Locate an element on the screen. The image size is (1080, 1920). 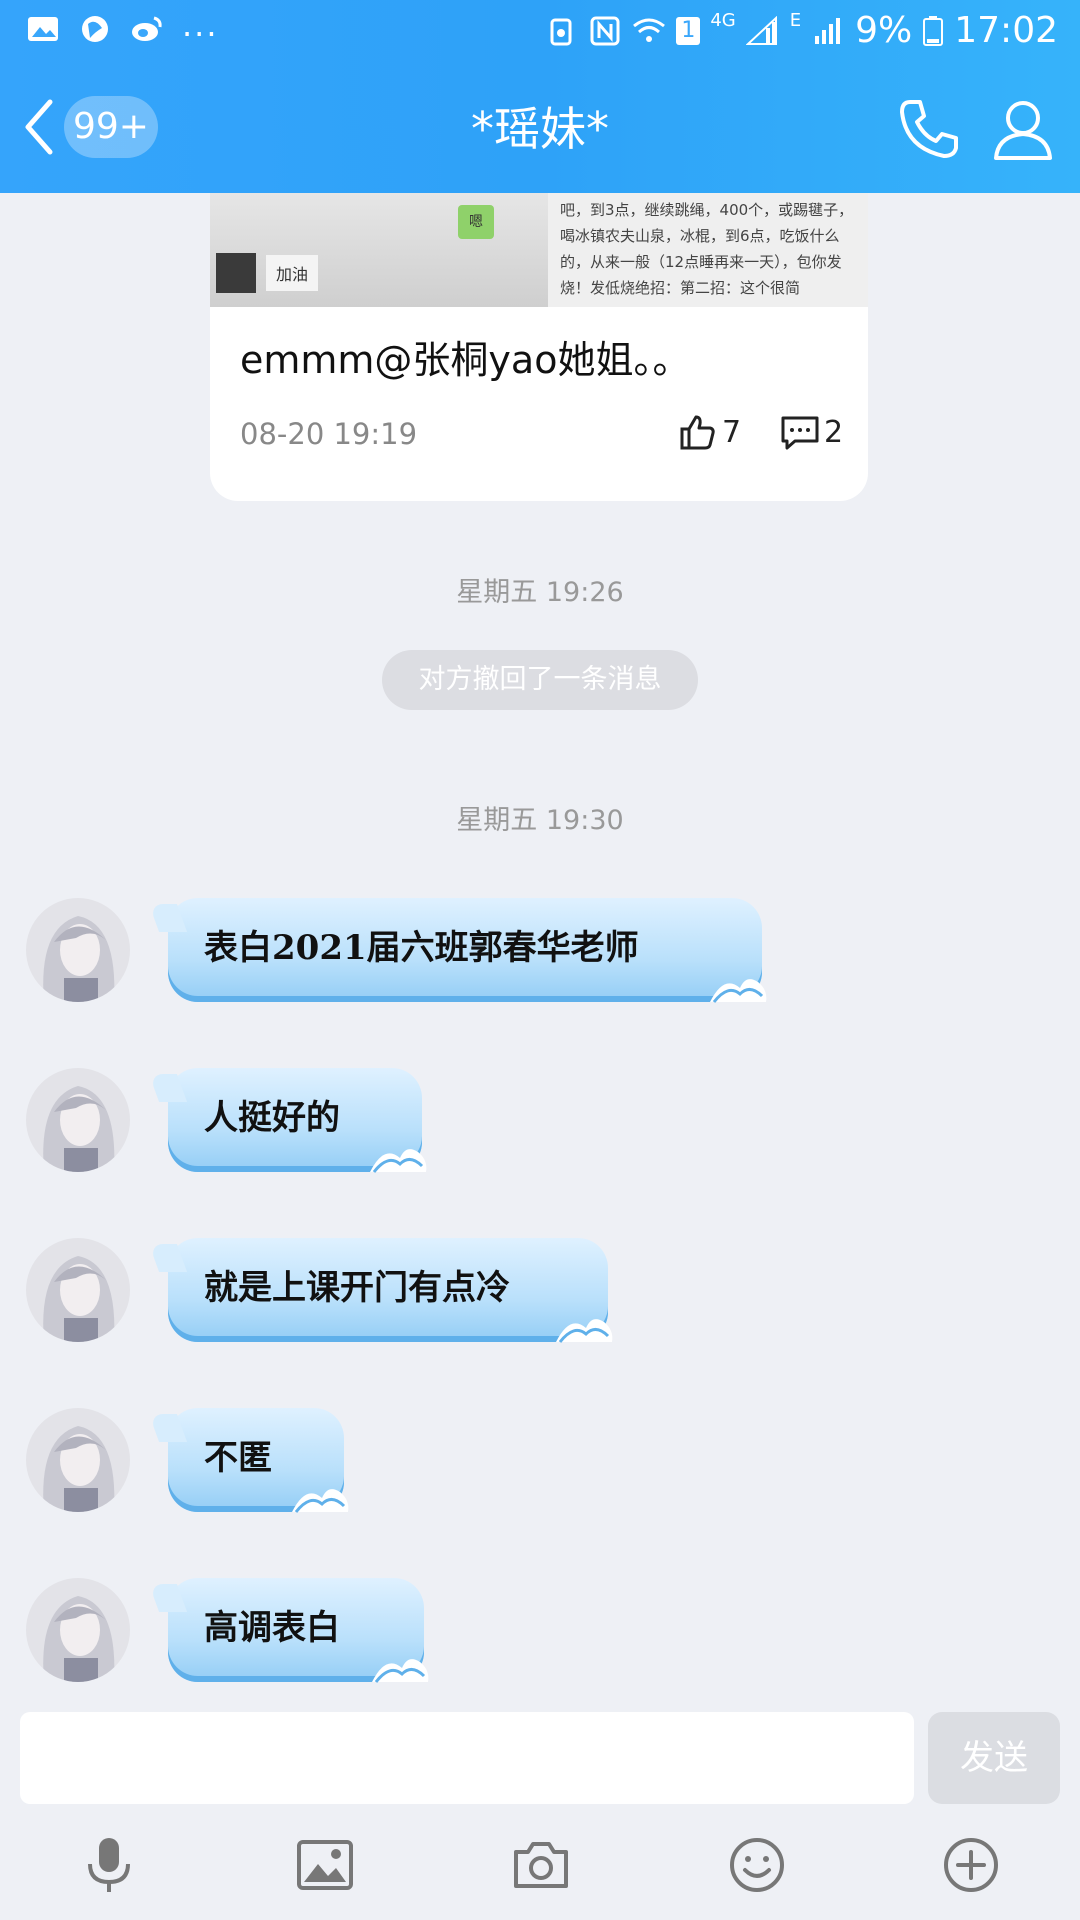
weibo-notification-icon is located at coordinates (147, 28).